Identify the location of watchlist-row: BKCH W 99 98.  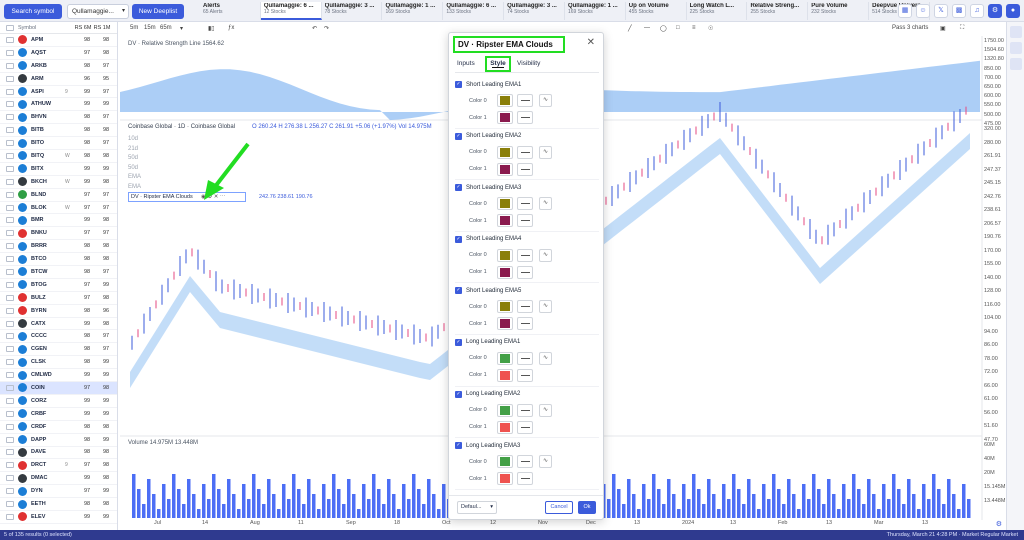
(58, 182).